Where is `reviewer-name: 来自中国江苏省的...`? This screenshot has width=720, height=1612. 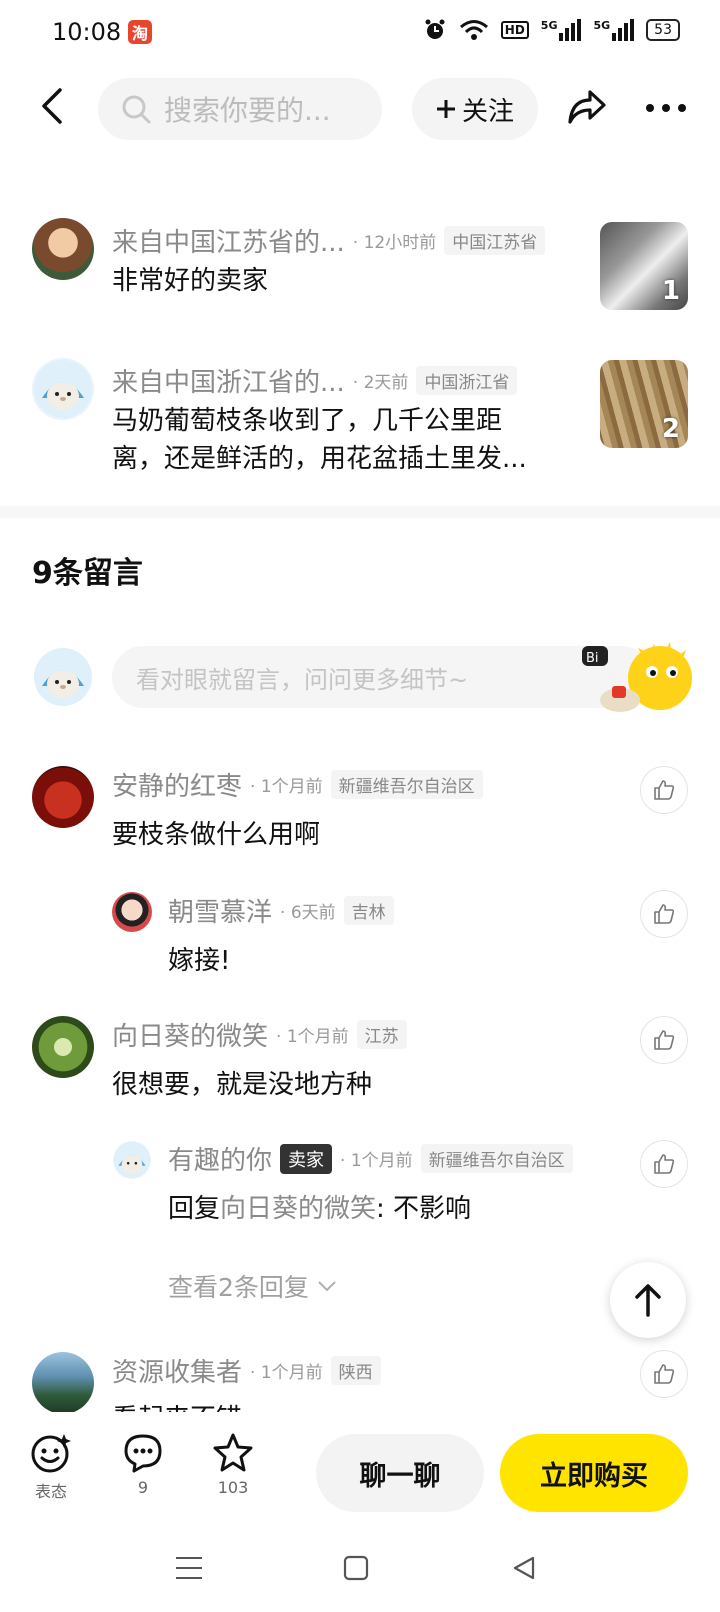
reviewer-name: 来自中国江苏省的... is located at coordinates (228, 240).